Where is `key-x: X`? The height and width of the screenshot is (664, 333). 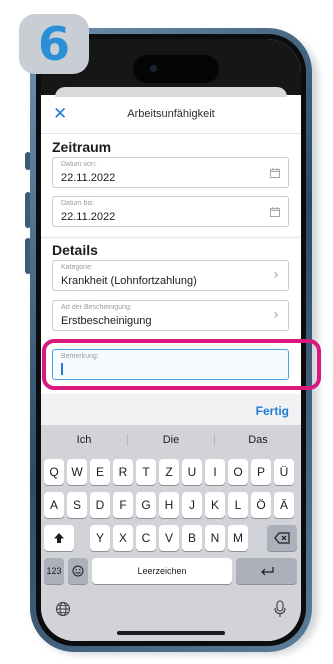 key-x: X is located at coordinates (123, 538).